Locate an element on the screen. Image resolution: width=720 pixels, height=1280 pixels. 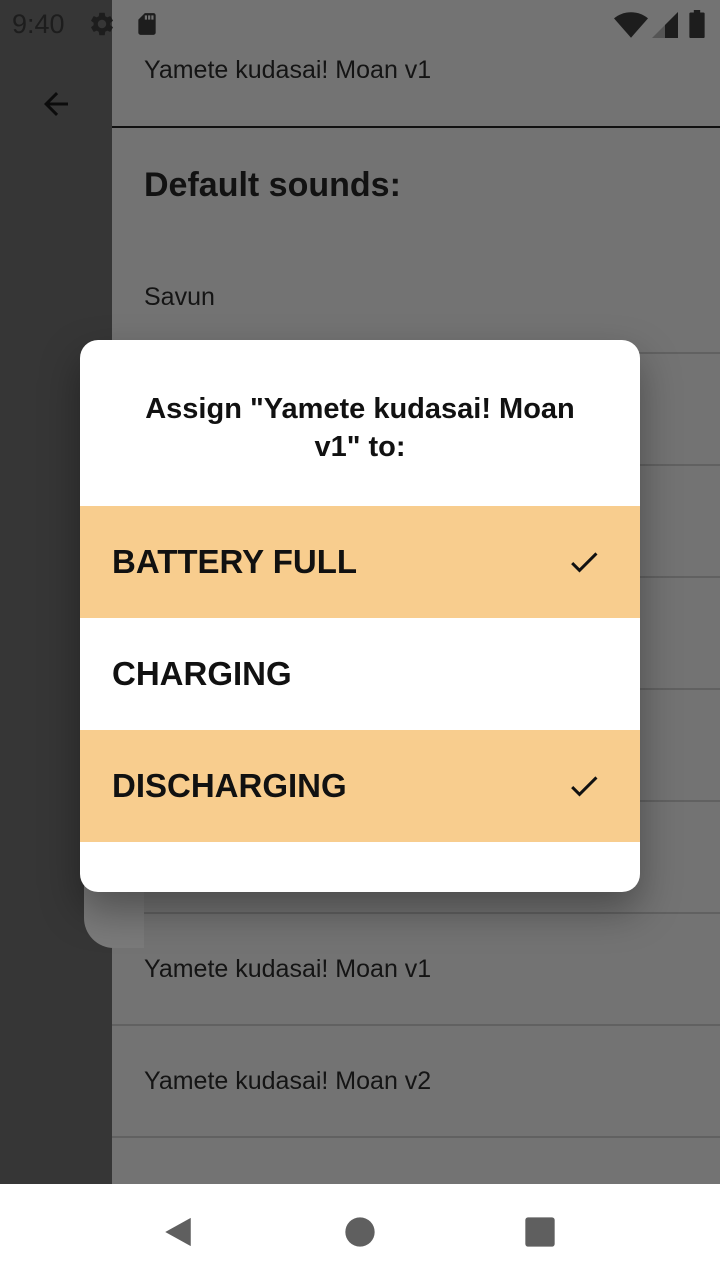
list-item: Yamete kudasai! Moan v2 is located at coordinates (416, 1082).